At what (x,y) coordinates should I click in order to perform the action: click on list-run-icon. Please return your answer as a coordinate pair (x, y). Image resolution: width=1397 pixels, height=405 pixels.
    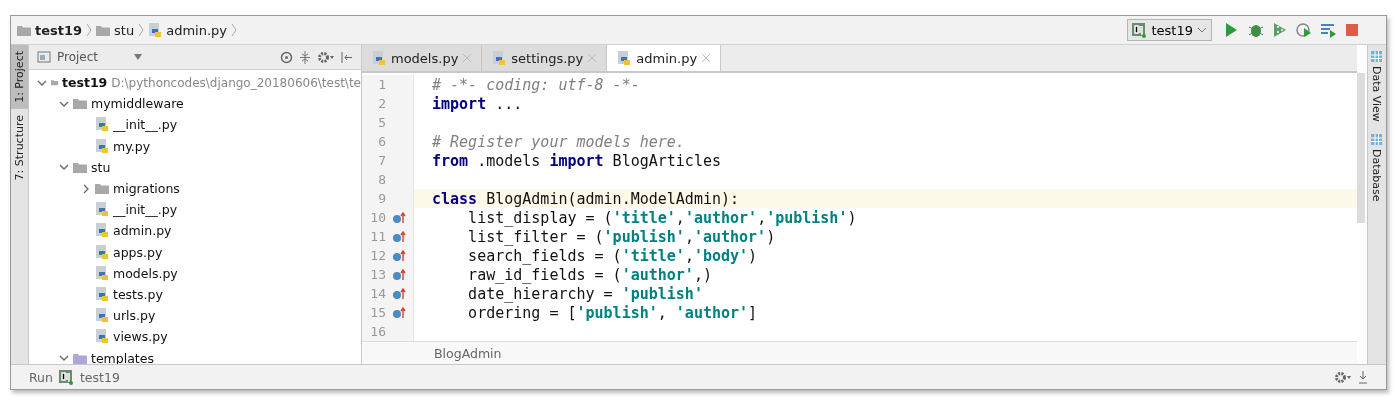
    Looking at the image, I should click on (1328, 30).